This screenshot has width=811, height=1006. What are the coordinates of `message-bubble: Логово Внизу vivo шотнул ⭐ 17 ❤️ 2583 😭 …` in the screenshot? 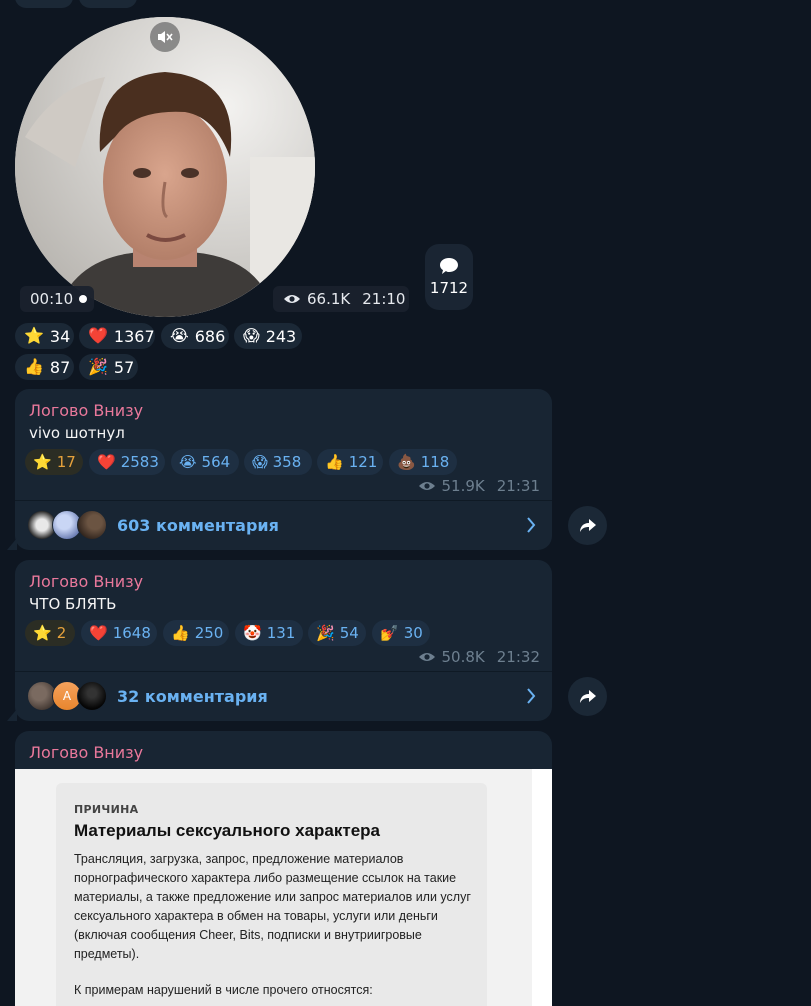 It's located at (279, 469).